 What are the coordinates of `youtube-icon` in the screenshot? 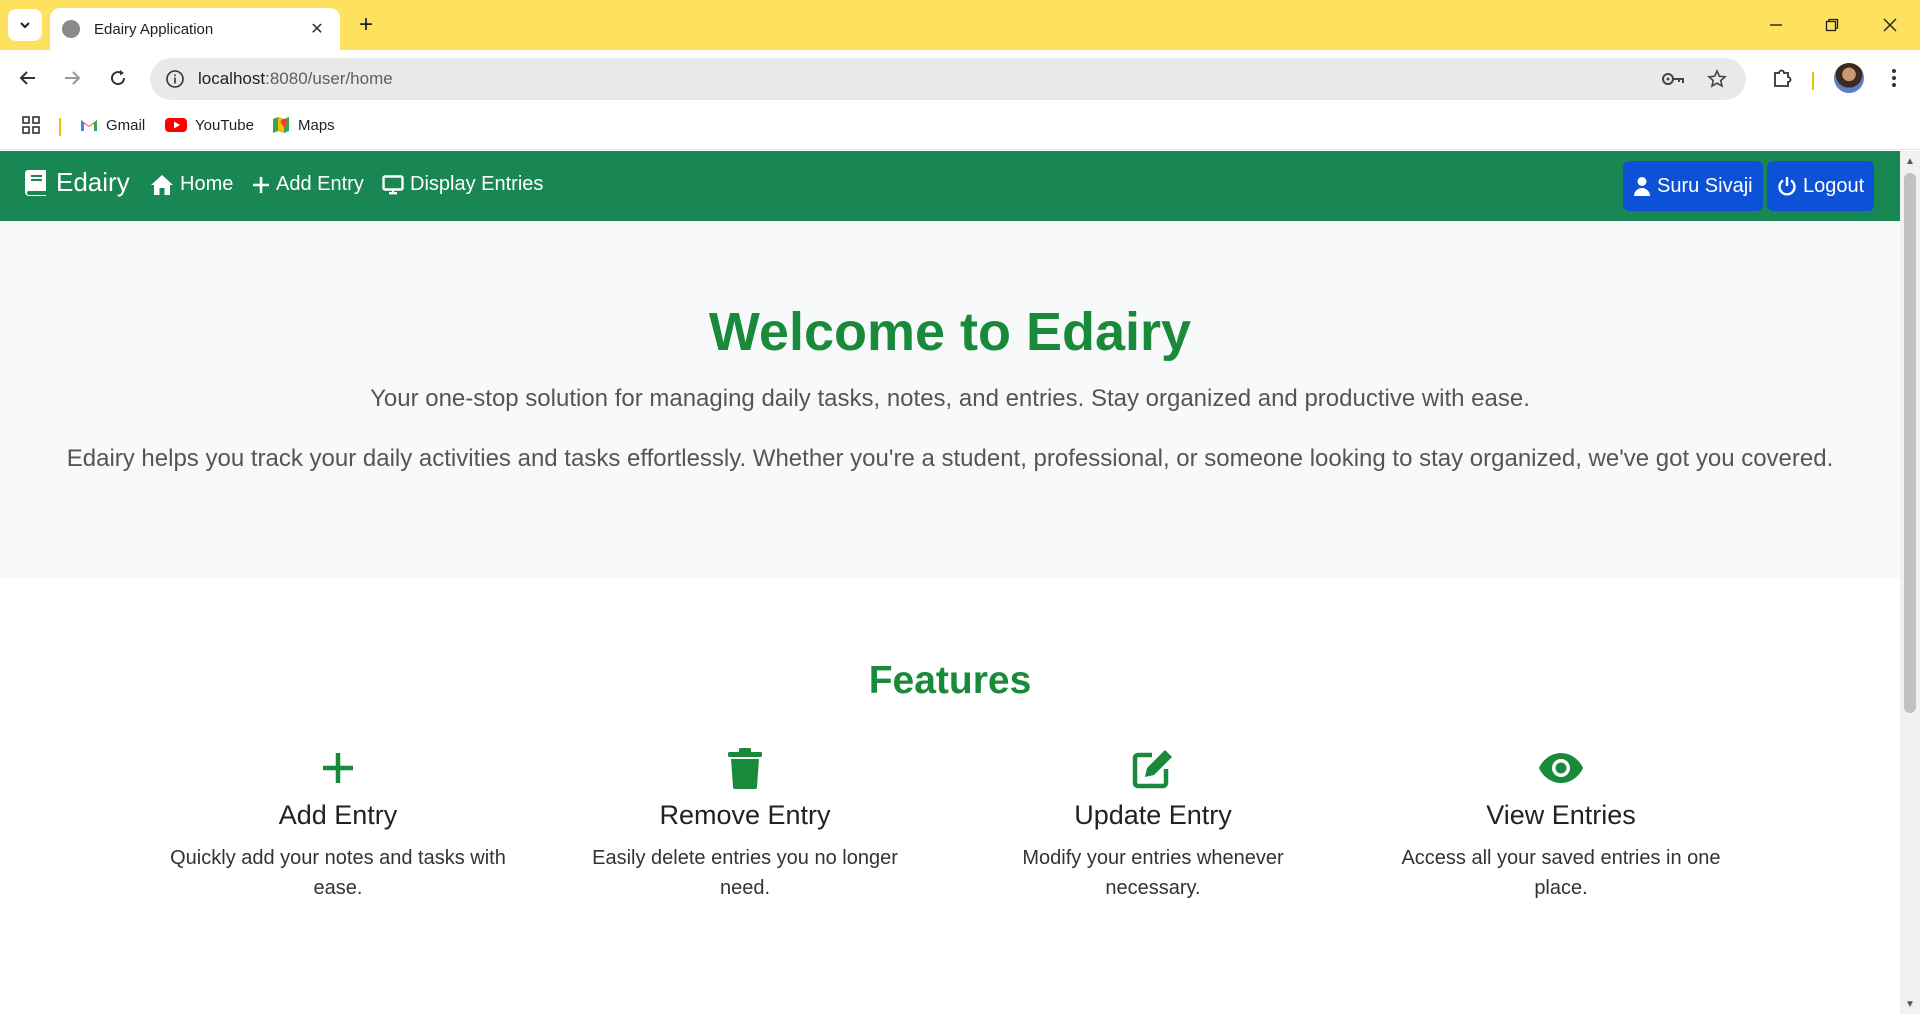 It's located at (176, 125).